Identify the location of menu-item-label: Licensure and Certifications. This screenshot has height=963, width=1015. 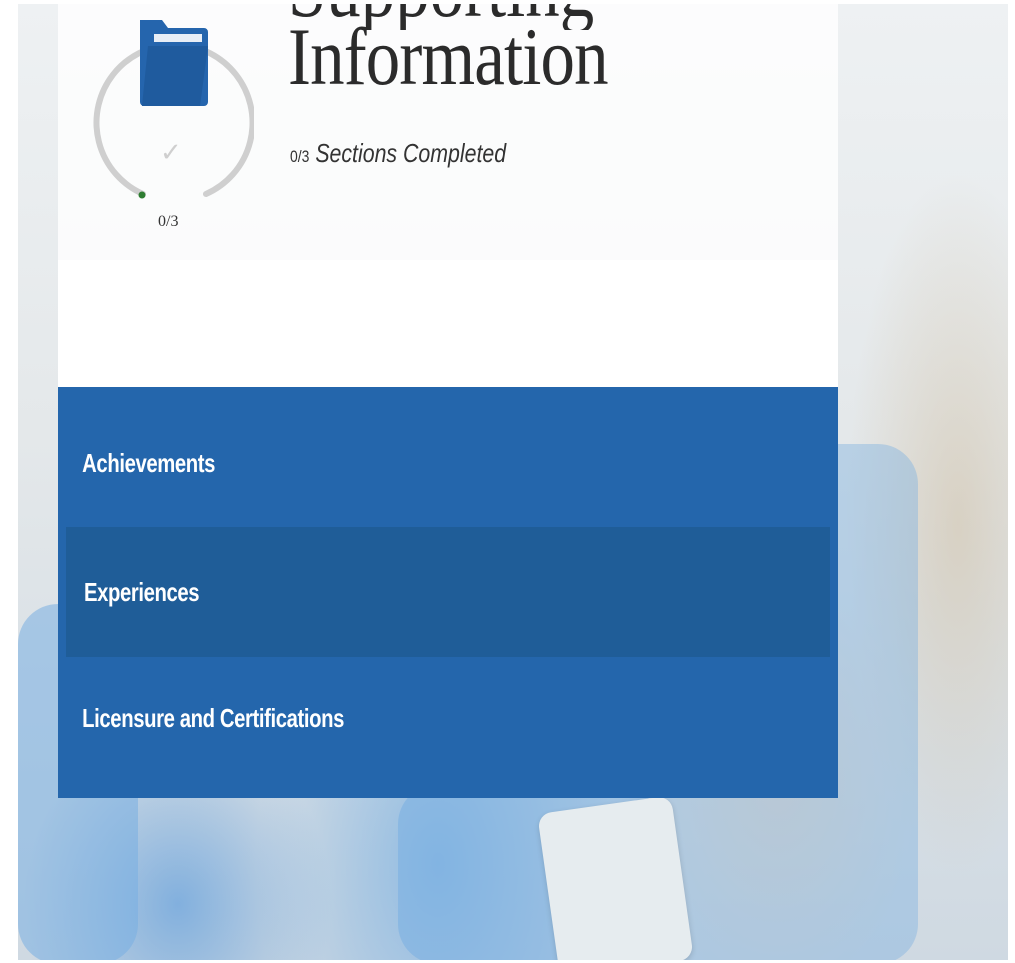
(213, 717).